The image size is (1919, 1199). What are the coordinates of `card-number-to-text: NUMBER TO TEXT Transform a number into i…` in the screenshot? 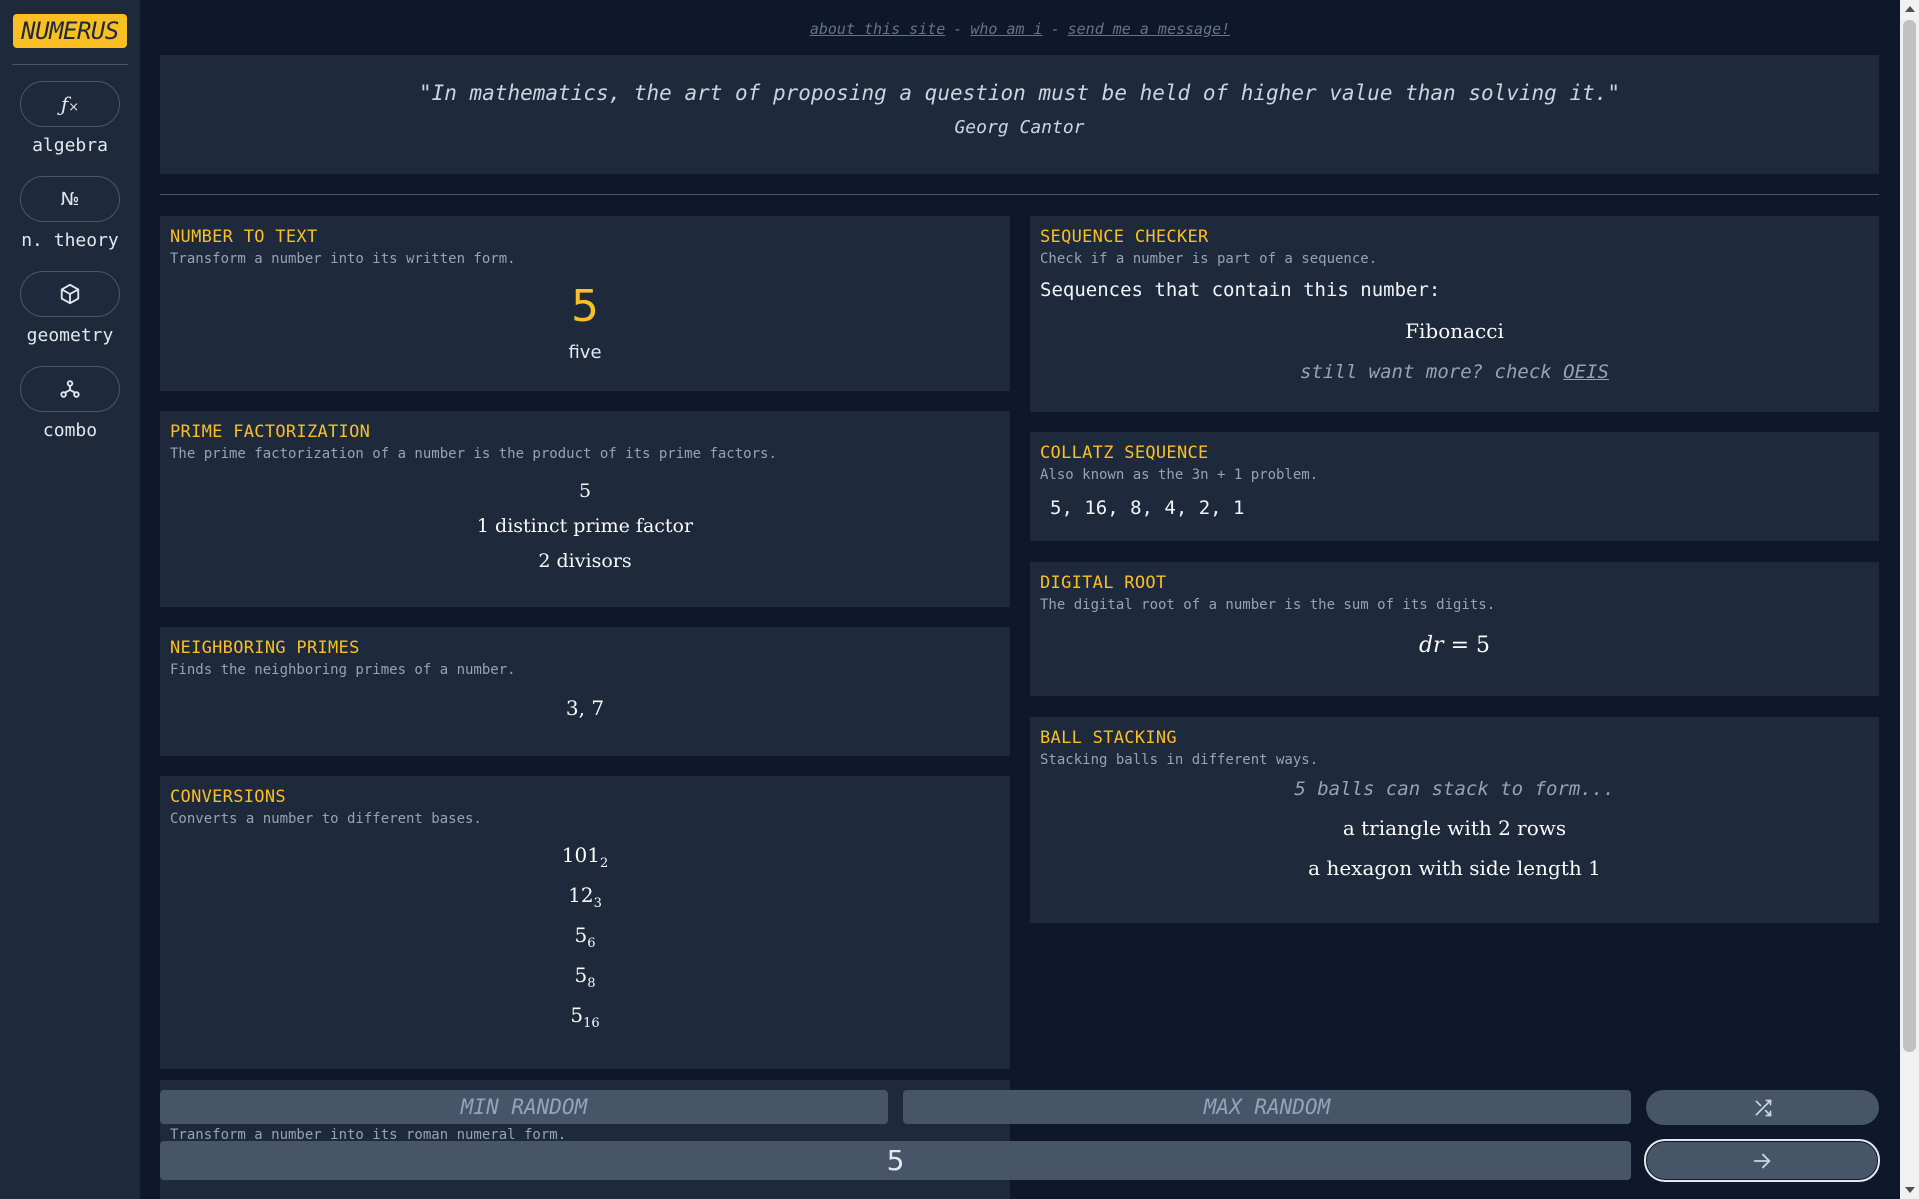 It's located at (585, 303).